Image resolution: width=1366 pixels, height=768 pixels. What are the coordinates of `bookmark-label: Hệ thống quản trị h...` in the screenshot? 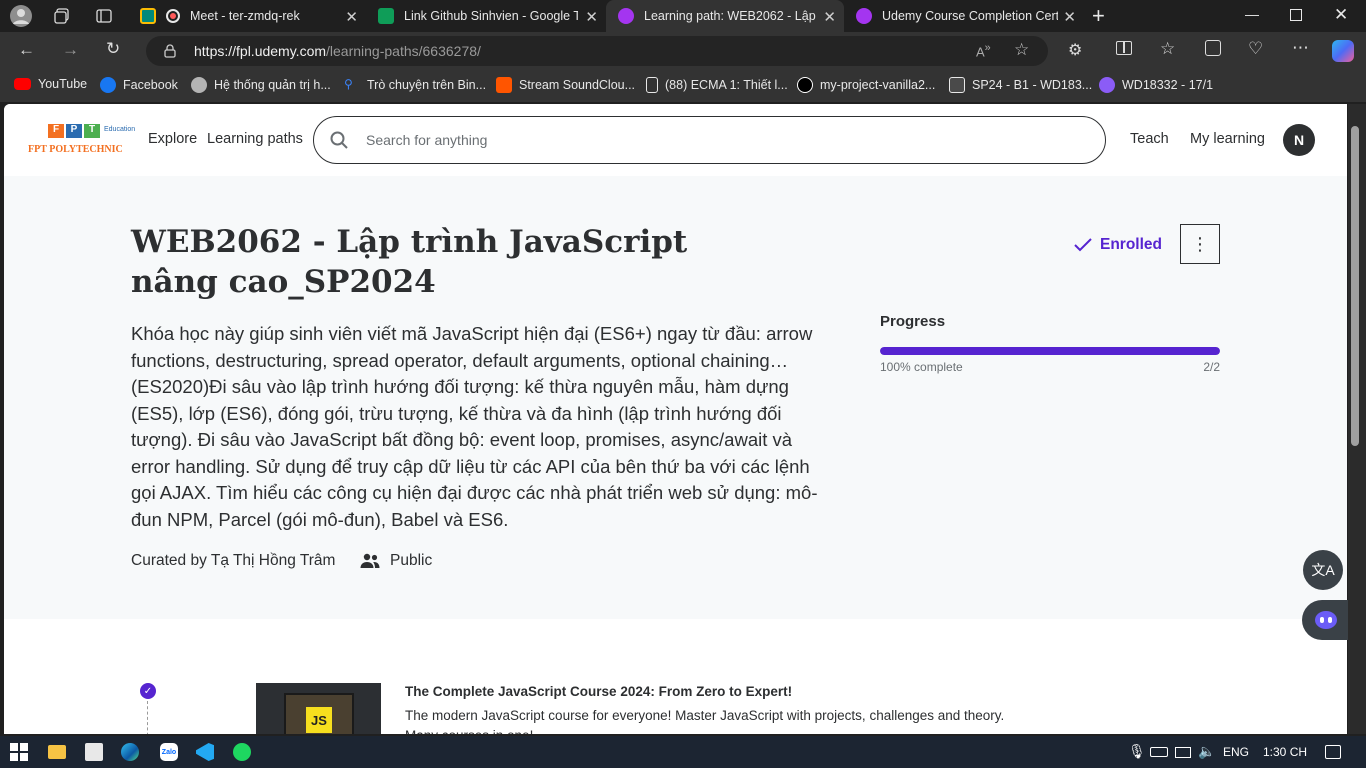 It's located at (272, 85).